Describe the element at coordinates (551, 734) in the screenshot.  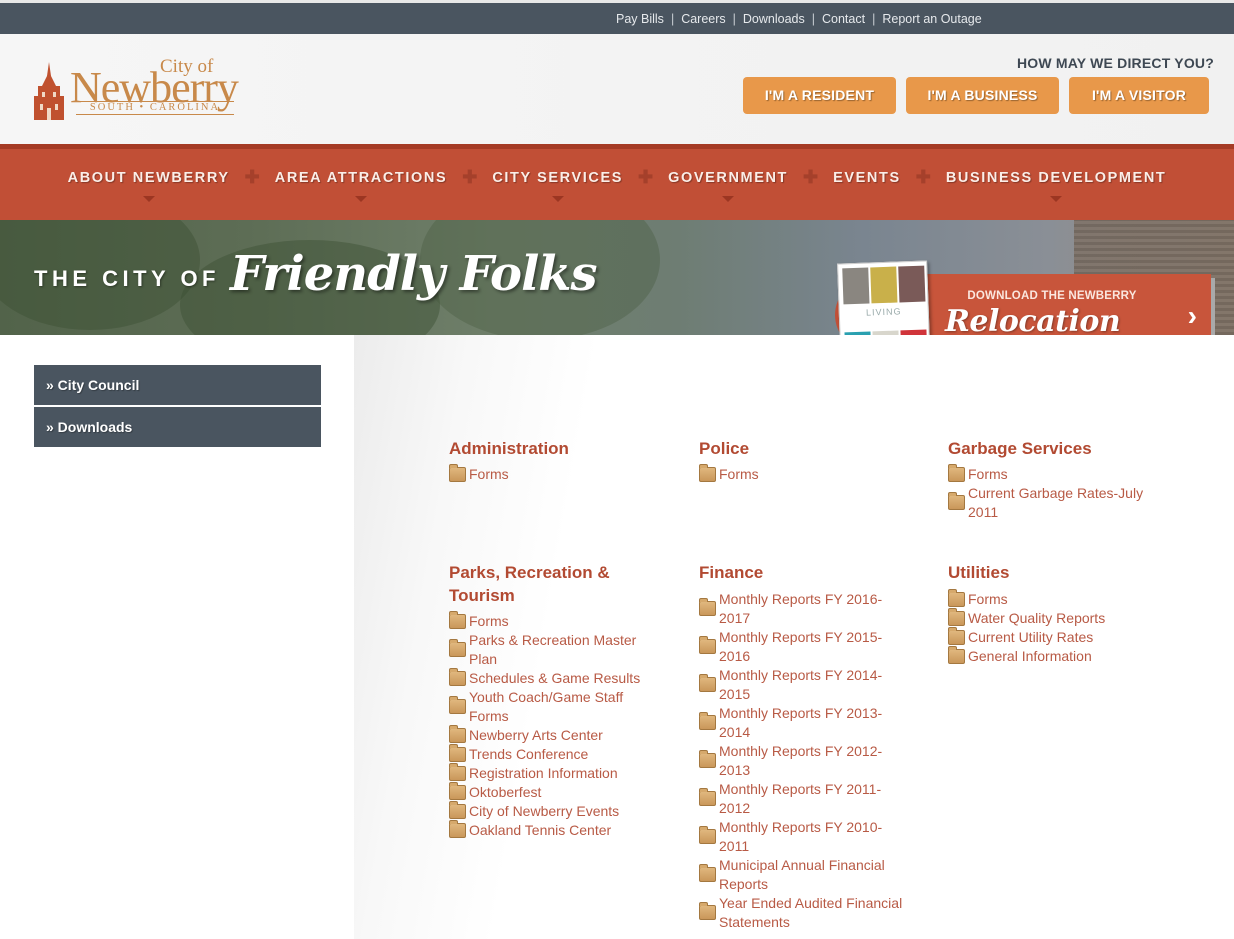
I see `download-link: Newberry Arts Center` at that location.